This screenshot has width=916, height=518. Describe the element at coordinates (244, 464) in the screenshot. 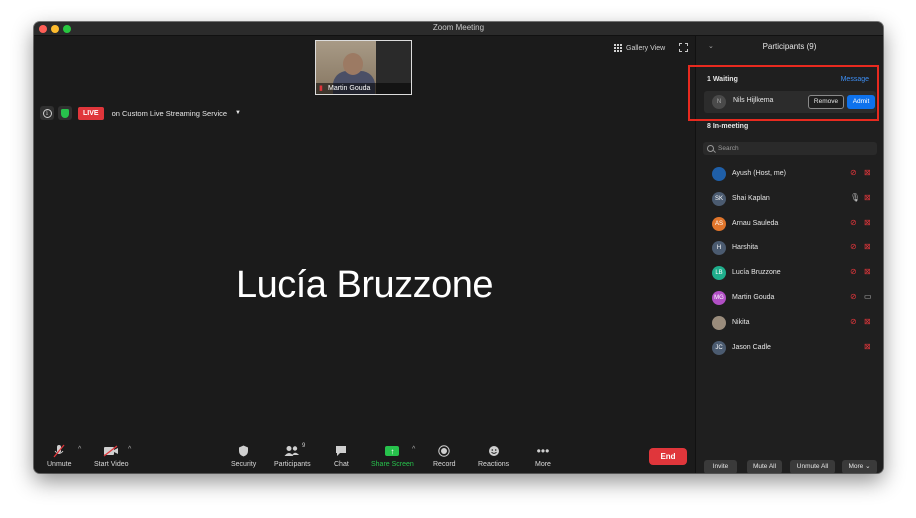

I see `security-label: Security` at that location.